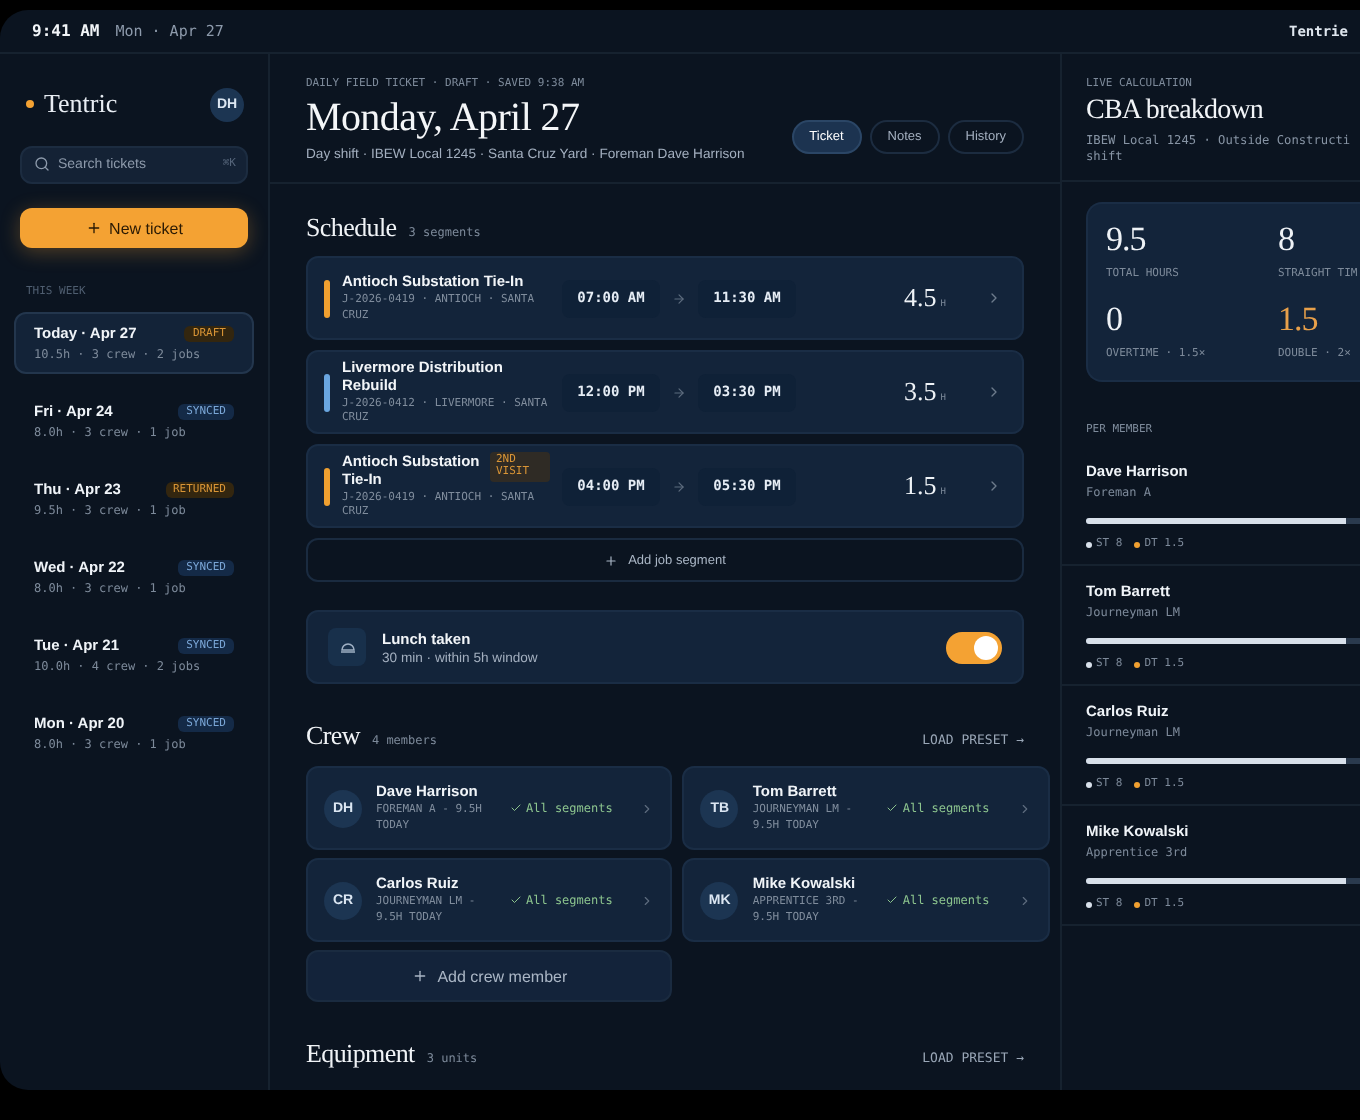  Describe the element at coordinates (1287, 240) in the screenshot. I see `stat-value: 8` at that location.